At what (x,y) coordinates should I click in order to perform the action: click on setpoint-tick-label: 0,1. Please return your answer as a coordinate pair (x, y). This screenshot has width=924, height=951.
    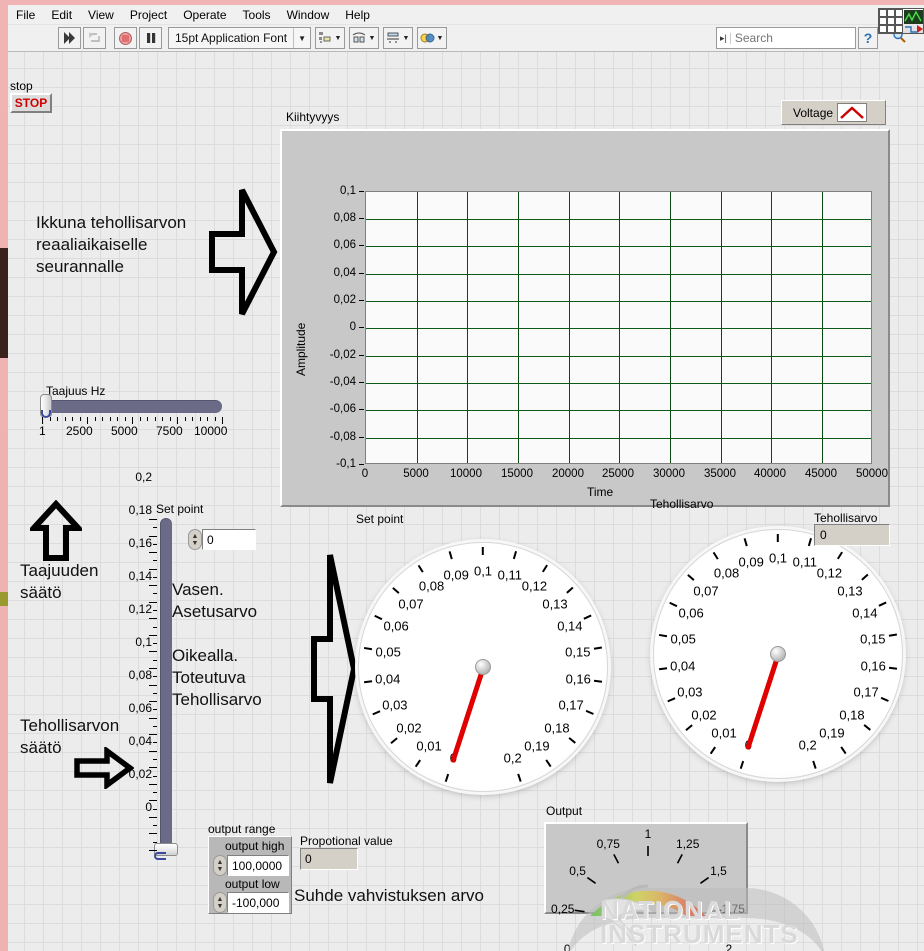
    Looking at the image, I should click on (143, 642).